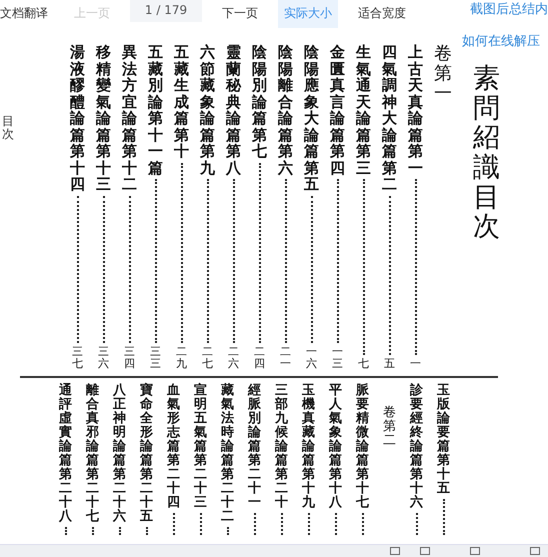  What do you see at coordinates (509, 9) in the screenshot?
I see `summary-link: 截图后总结内` at bounding box center [509, 9].